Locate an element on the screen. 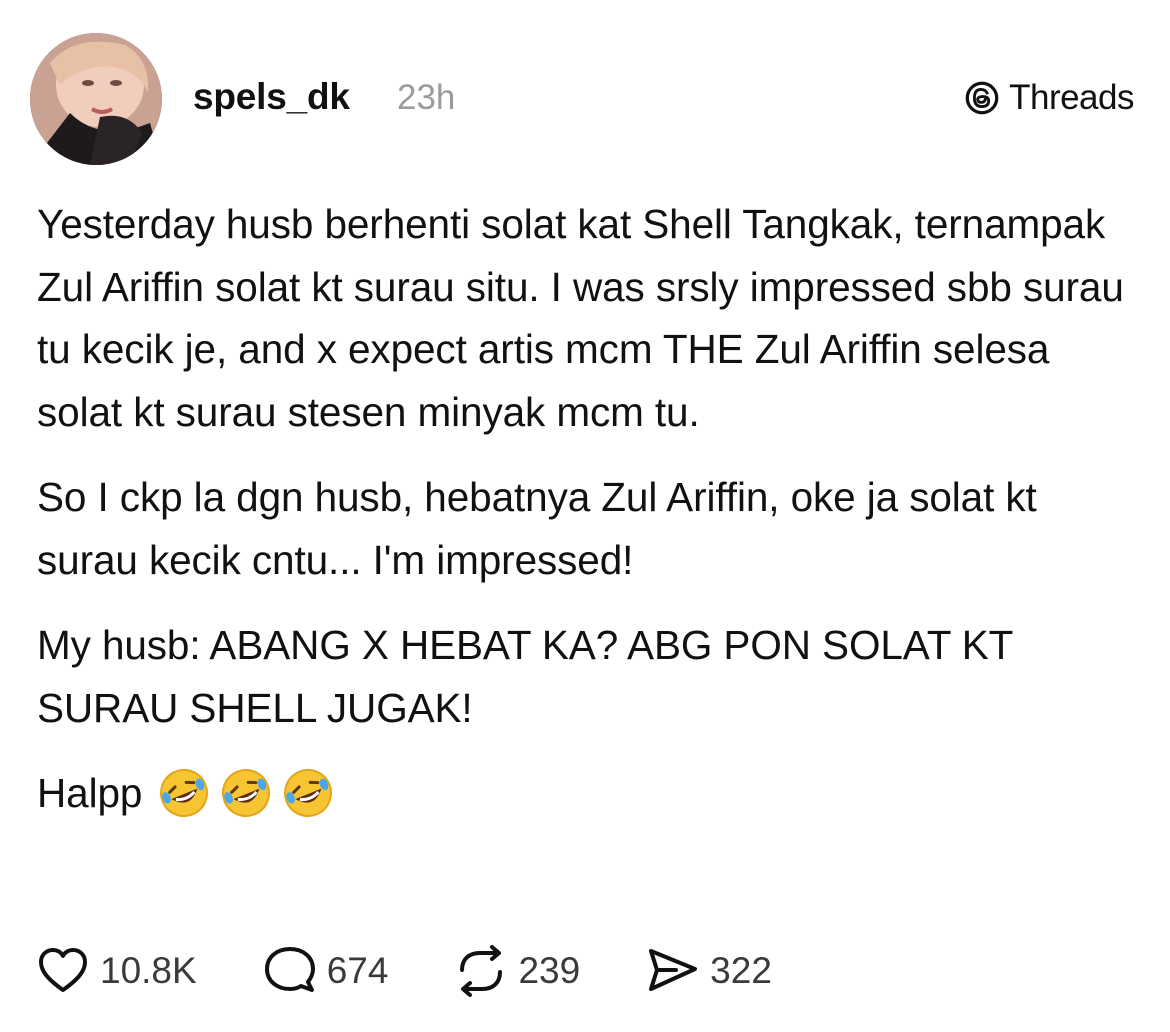 The height and width of the screenshot is (1032, 1170). author-username: spels_dk is located at coordinates (271, 97).